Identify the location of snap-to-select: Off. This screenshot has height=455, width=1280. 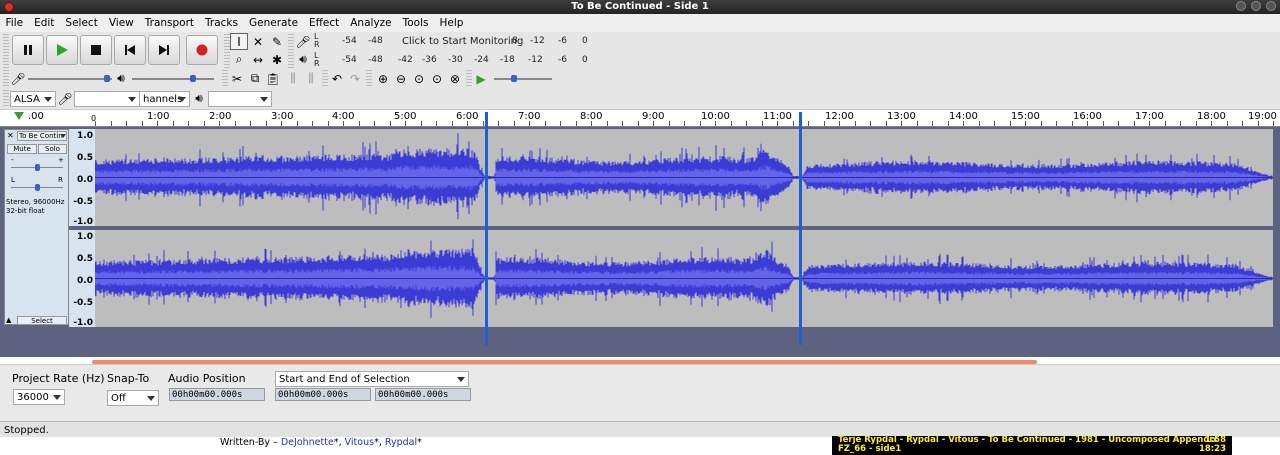
(133, 398).